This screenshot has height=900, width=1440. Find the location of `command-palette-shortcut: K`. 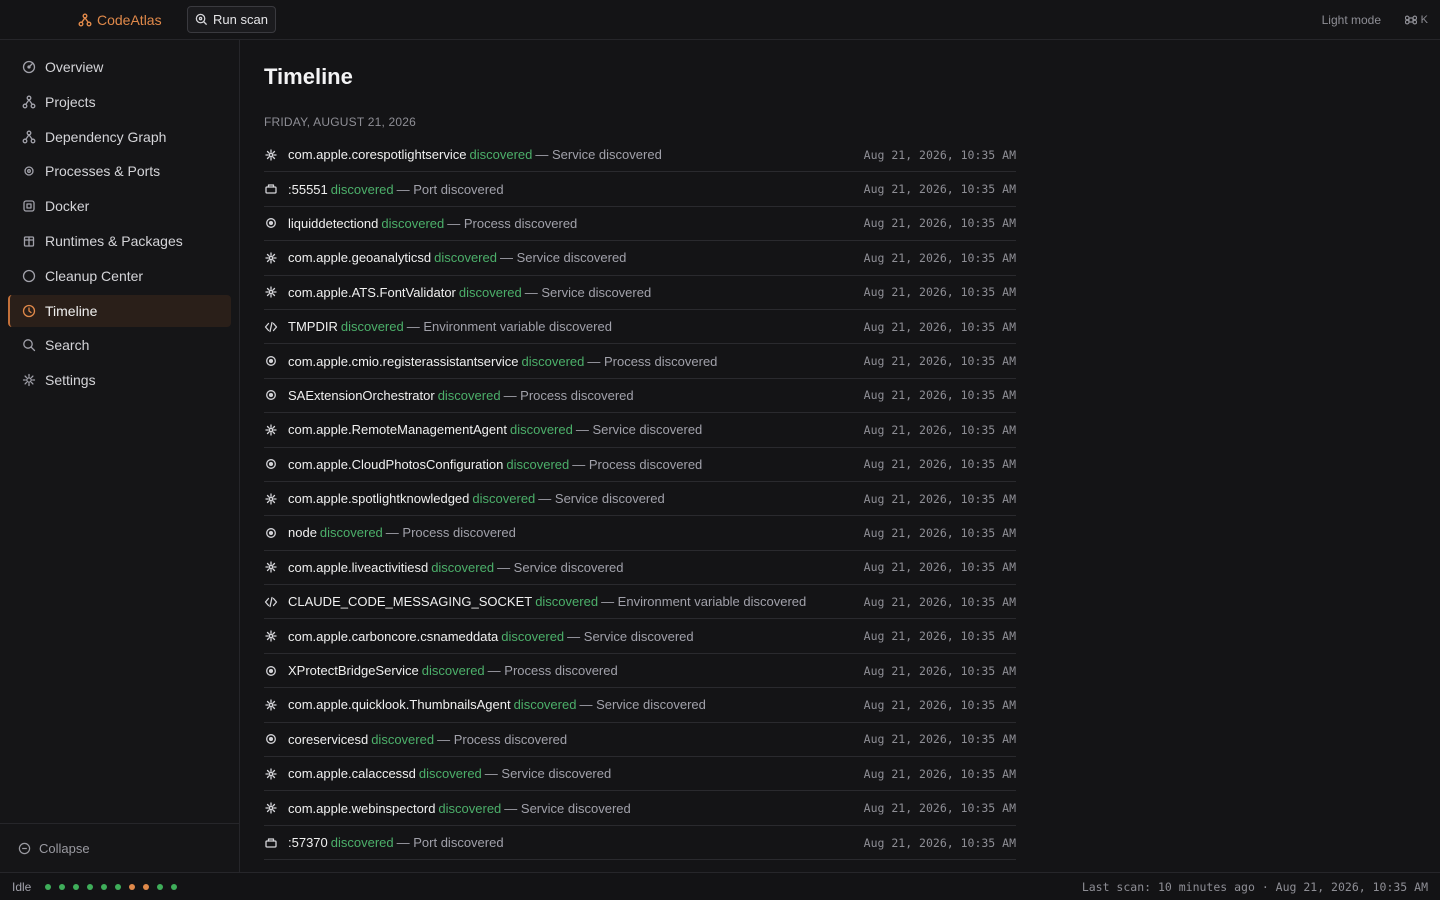

command-palette-shortcut: K is located at coordinates (1416, 20).